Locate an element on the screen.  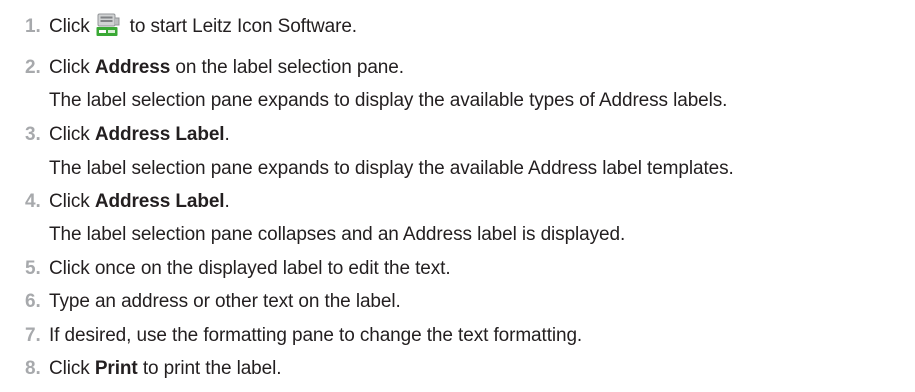
step-3: 3. Click Address Label. is located at coordinates (127, 135).